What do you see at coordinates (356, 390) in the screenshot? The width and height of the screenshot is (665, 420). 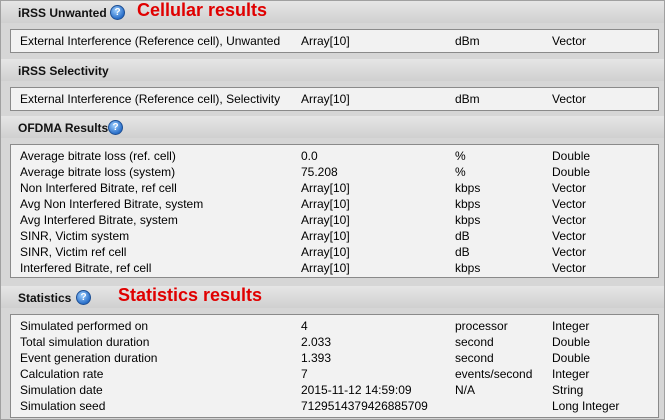 I see `result-value: 2015-11-12 14:59:09` at bounding box center [356, 390].